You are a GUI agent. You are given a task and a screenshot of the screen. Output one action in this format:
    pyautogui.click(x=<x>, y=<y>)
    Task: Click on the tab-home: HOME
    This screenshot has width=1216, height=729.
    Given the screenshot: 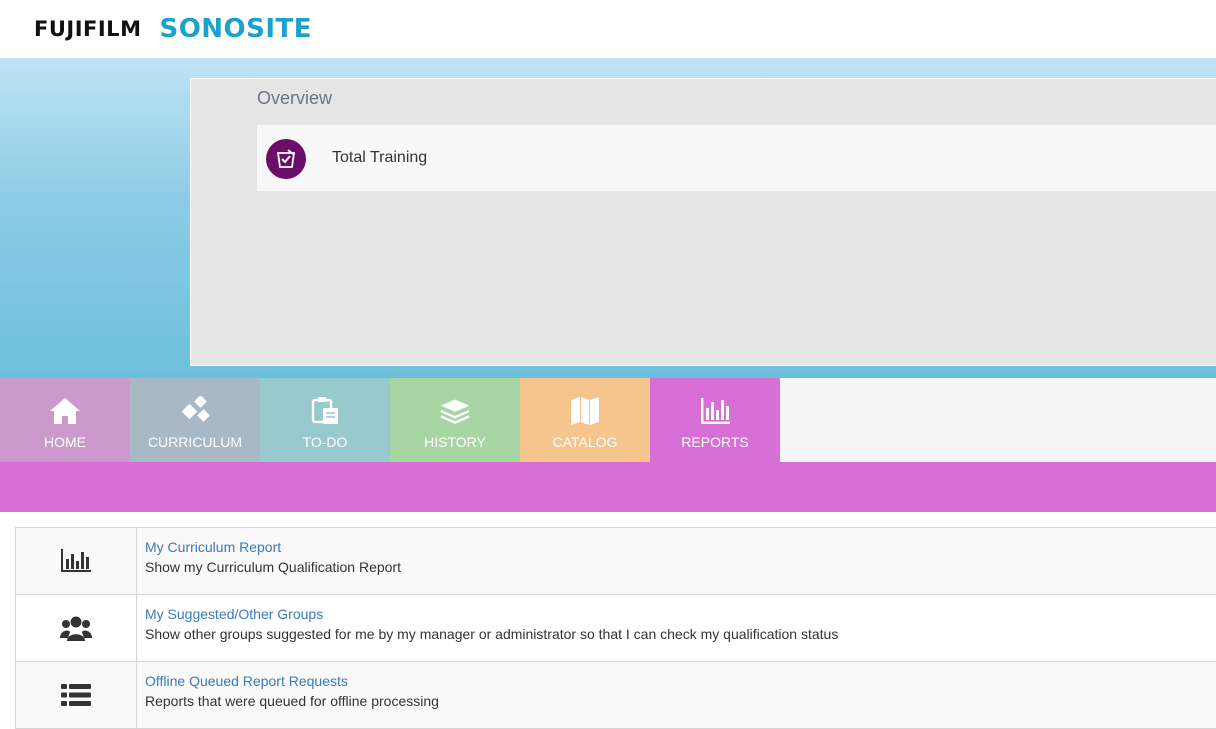 What is the action you would take?
    pyautogui.click(x=65, y=420)
    